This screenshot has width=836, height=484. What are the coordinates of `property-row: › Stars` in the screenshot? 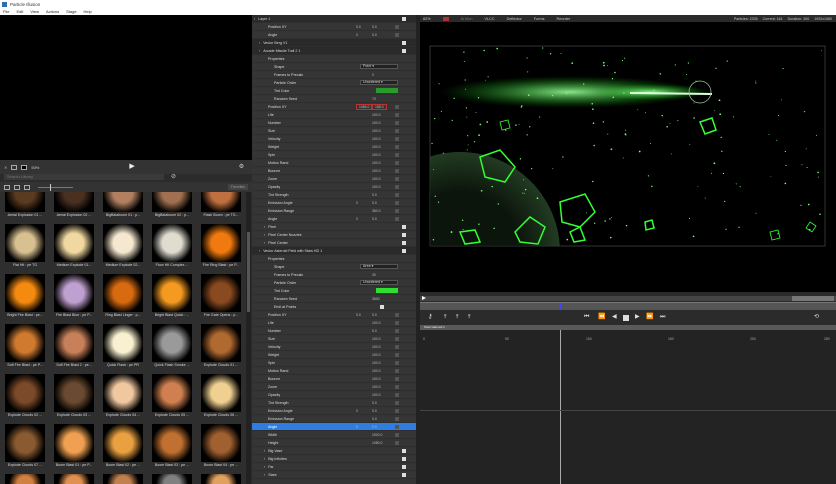 It's located at (334, 475).